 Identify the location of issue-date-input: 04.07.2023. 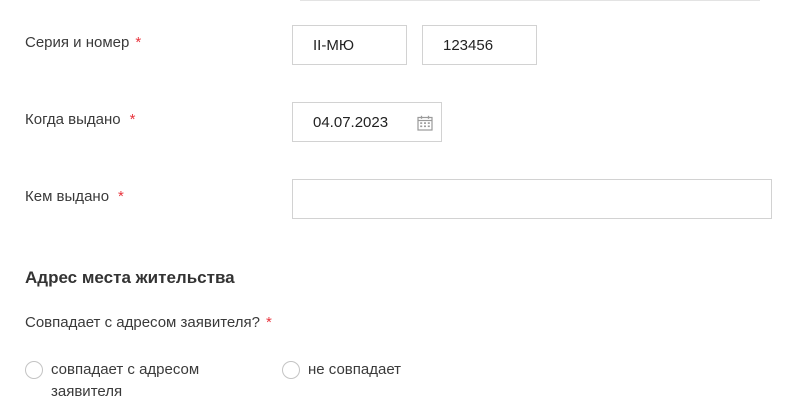
(367, 122).